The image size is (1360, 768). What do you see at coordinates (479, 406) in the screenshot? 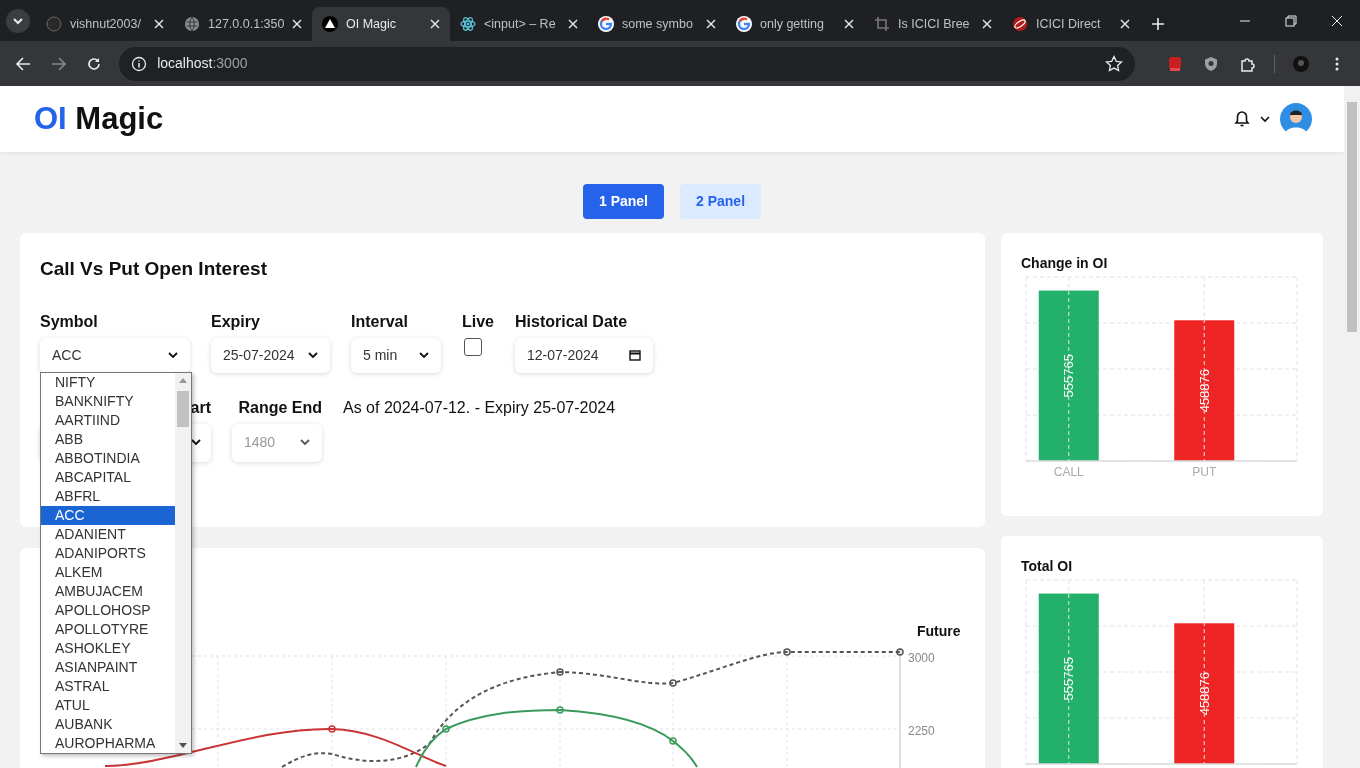
I see `summary-text: As of 2024-07-12. - Expiry 25-07-2024` at bounding box center [479, 406].